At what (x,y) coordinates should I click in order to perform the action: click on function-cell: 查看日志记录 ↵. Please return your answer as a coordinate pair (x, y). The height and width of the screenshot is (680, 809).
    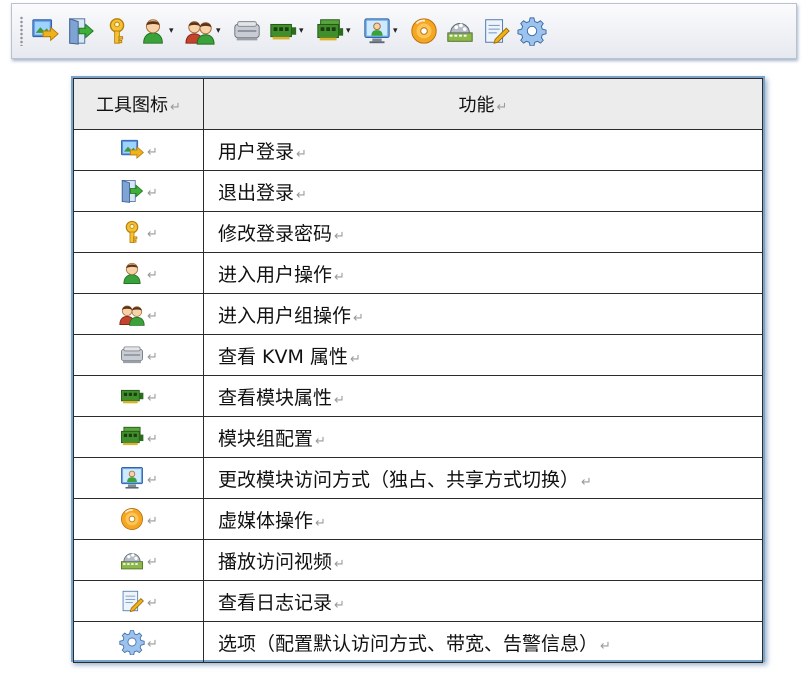
    Looking at the image, I should click on (483, 601).